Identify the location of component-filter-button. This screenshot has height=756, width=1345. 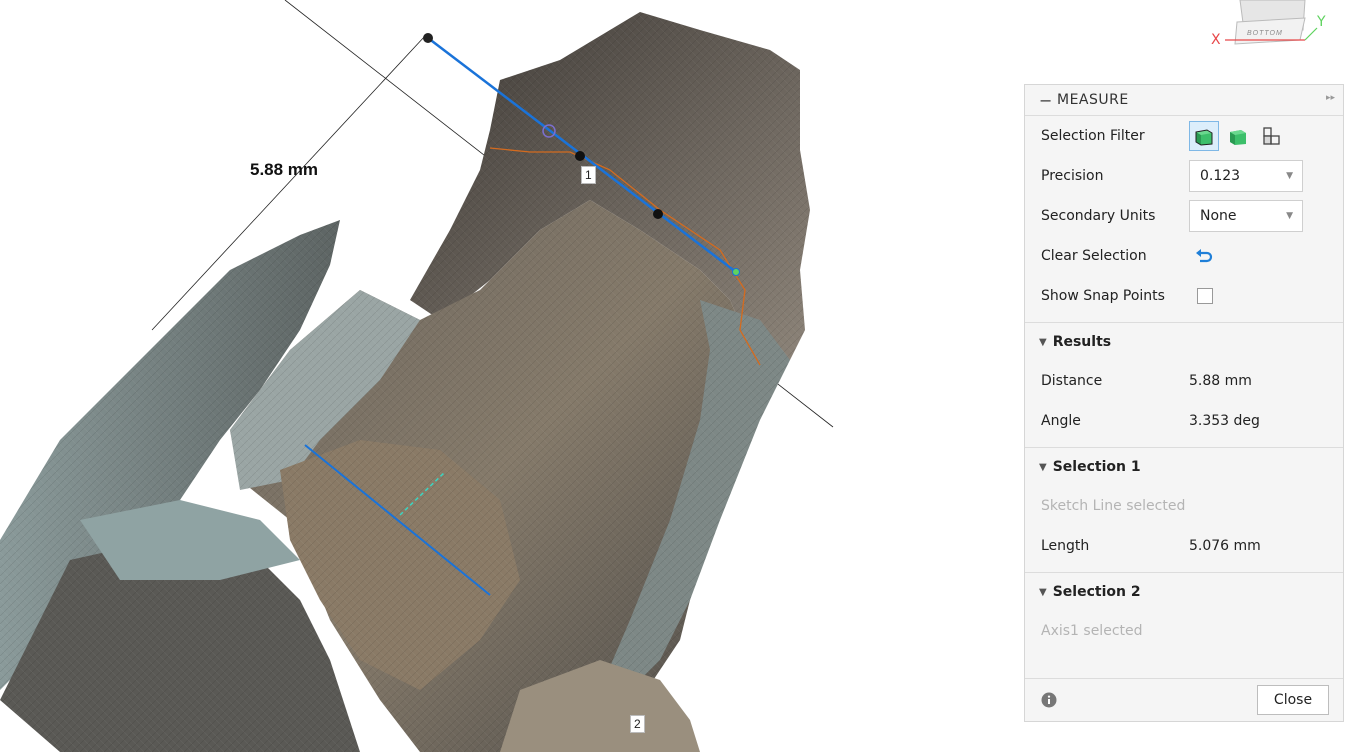
(1272, 136).